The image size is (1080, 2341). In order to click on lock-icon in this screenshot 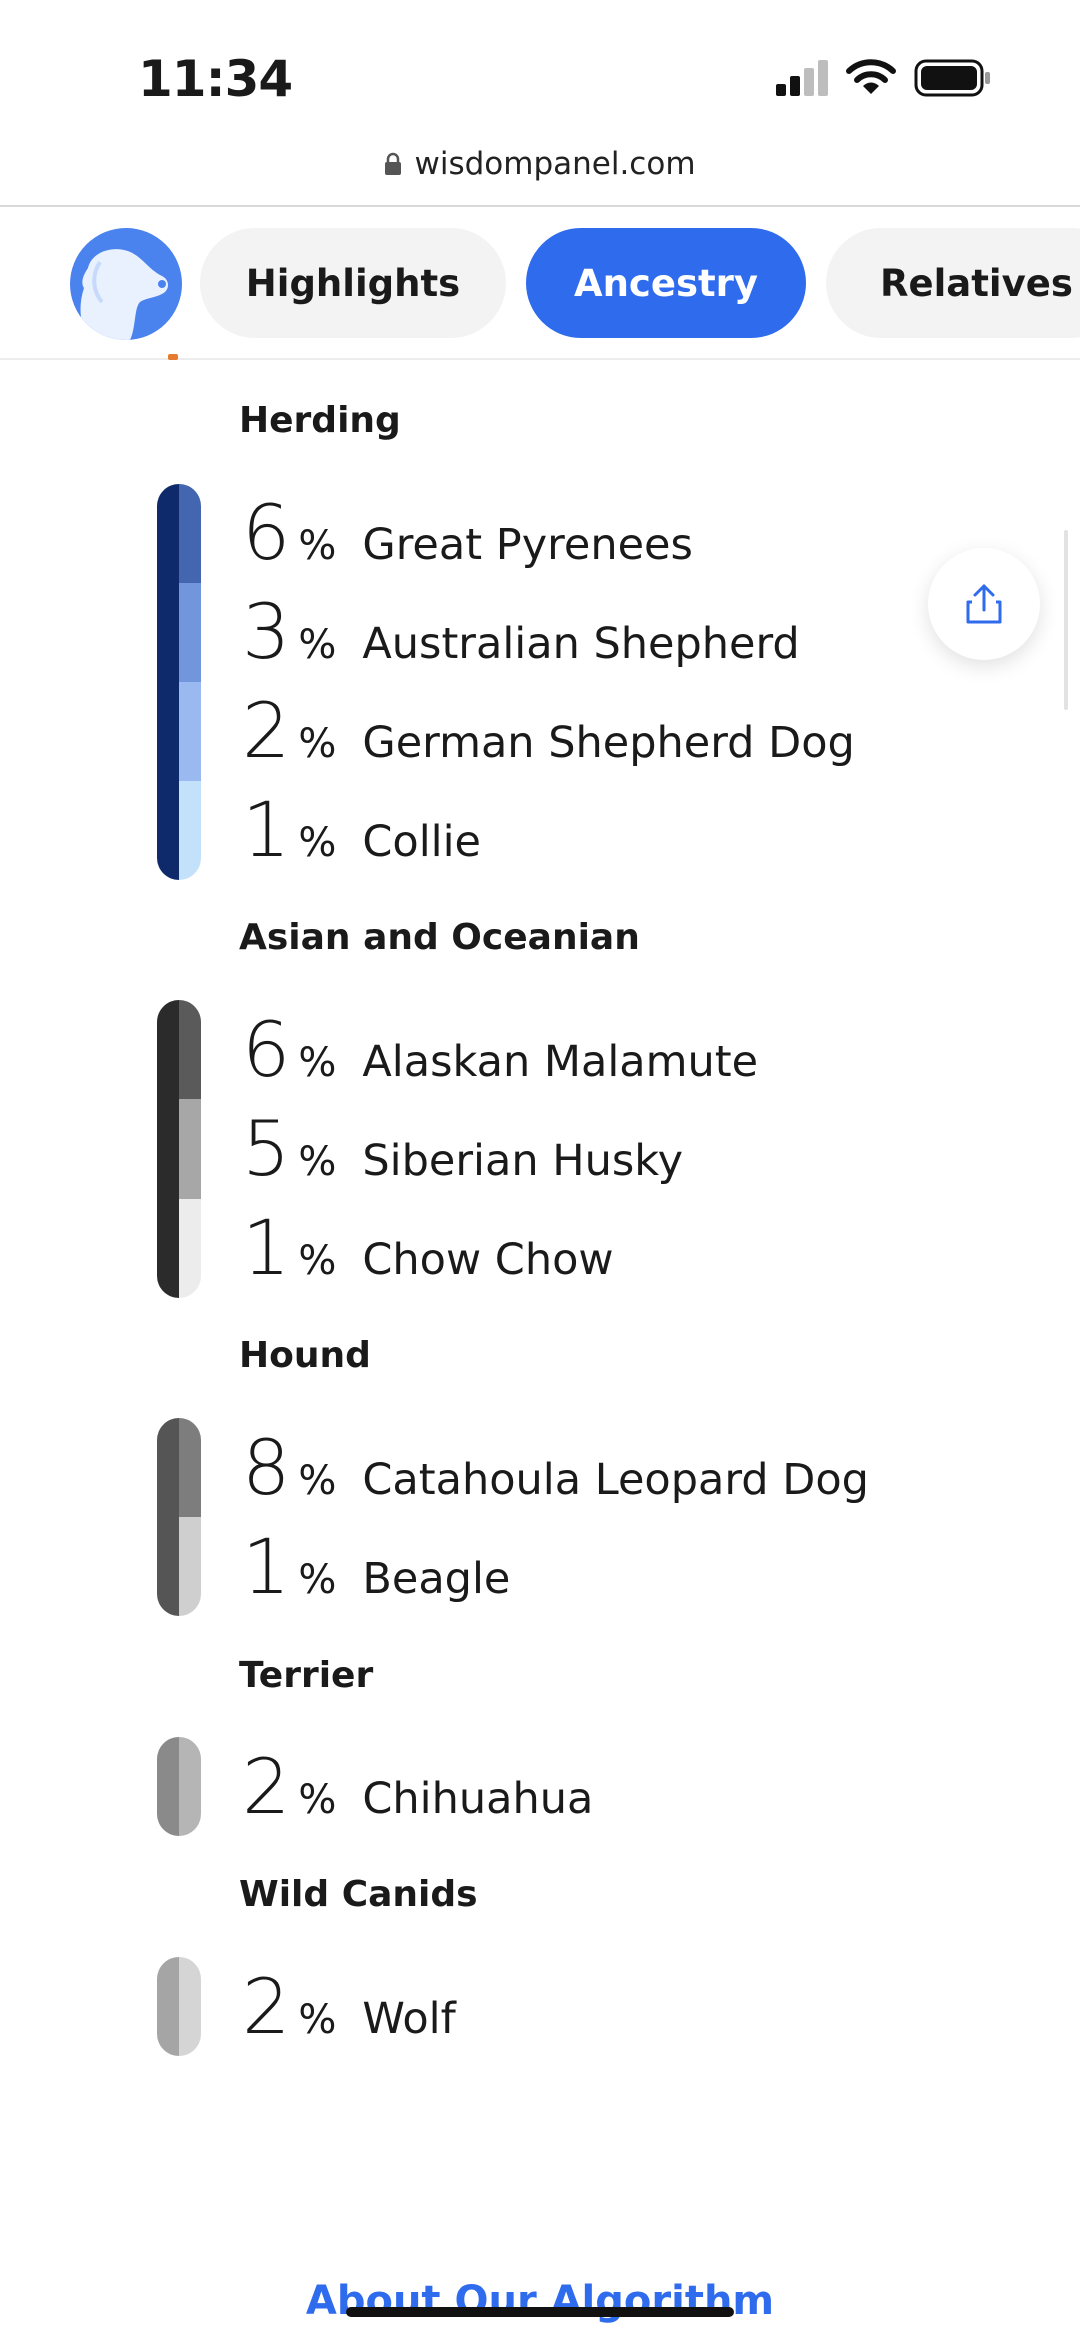, I will do `click(393, 163)`.